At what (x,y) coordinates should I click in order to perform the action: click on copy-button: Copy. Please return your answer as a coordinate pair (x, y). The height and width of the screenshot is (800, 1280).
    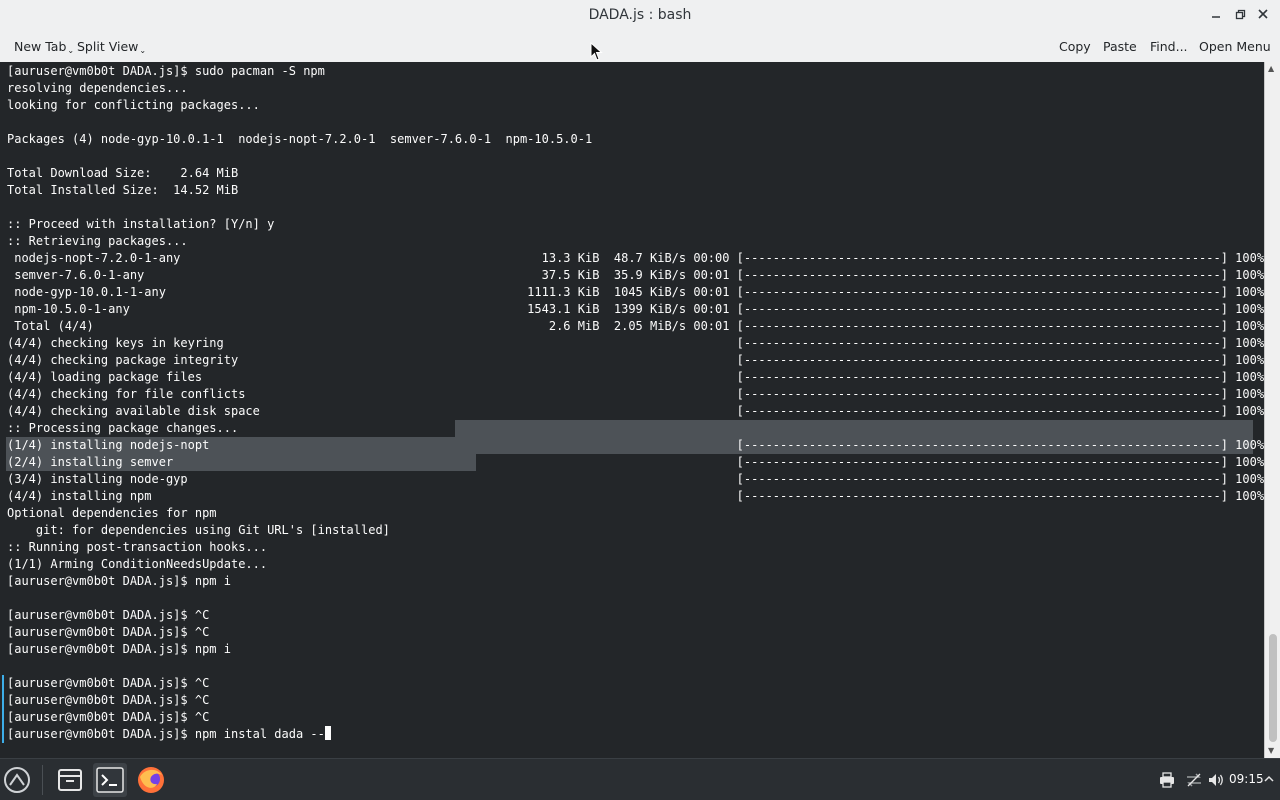
    Looking at the image, I should click on (1075, 46).